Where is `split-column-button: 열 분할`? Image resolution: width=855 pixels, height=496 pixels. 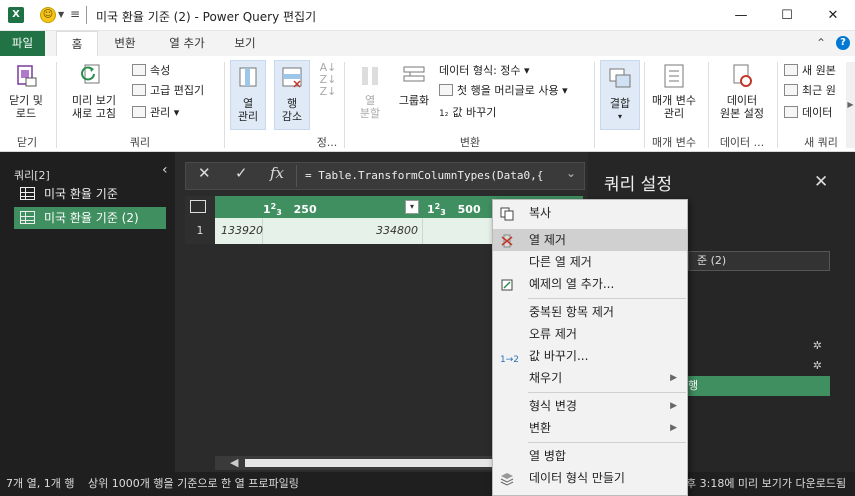
split-column-button: 열 분할 is located at coordinates (370, 91).